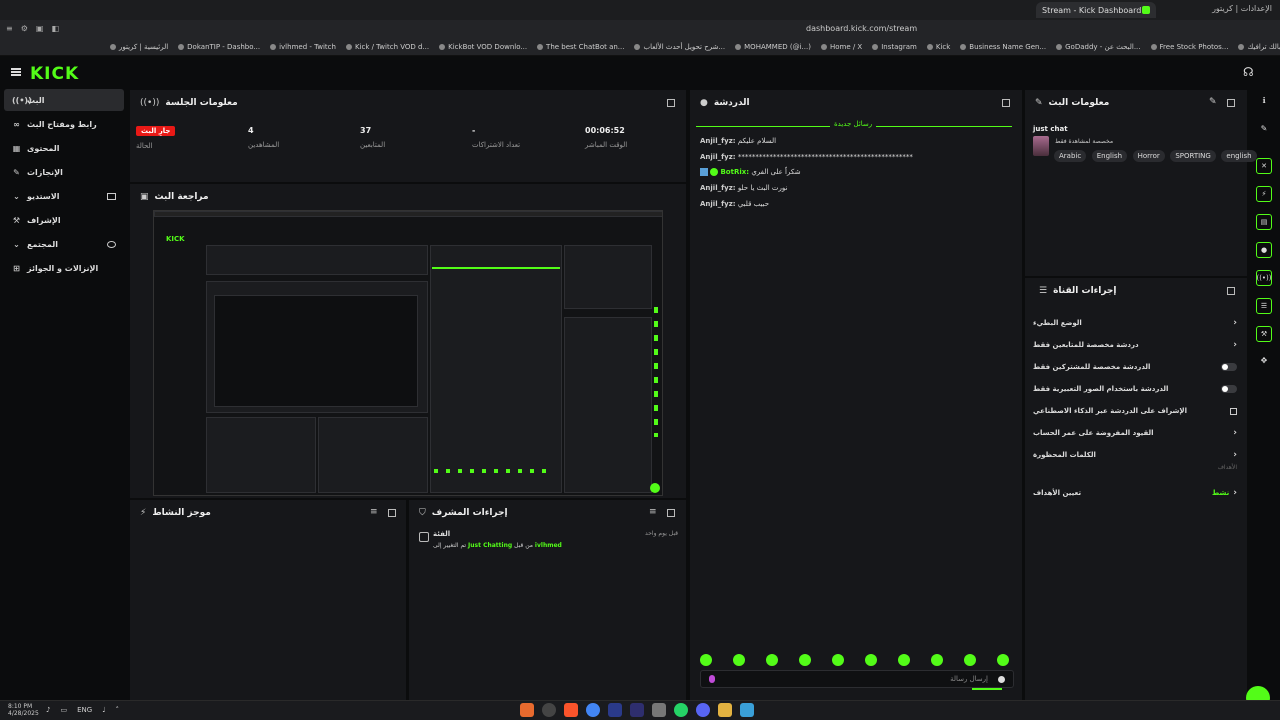 This screenshot has height=720, width=1280. Describe the element at coordinates (1229, 367) in the screenshot. I see `subscribers-only-toggle` at that location.